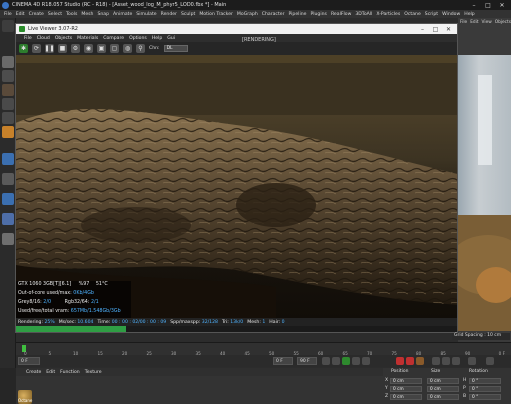 The height and width of the screenshot is (404, 511). I want to click on mat-menu-texture: Texture, so click(93, 372).